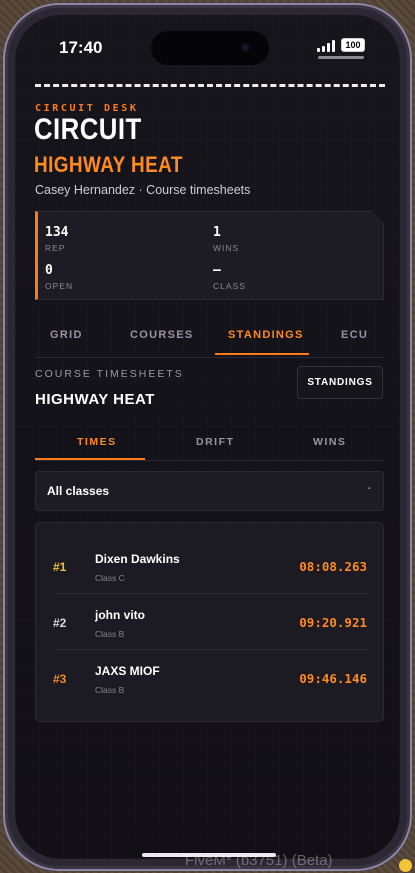 The image size is (415, 873). What do you see at coordinates (340, 382) in the screenshot?
I see `standings-button: STANDINGS` at bounding box center [340, 382].